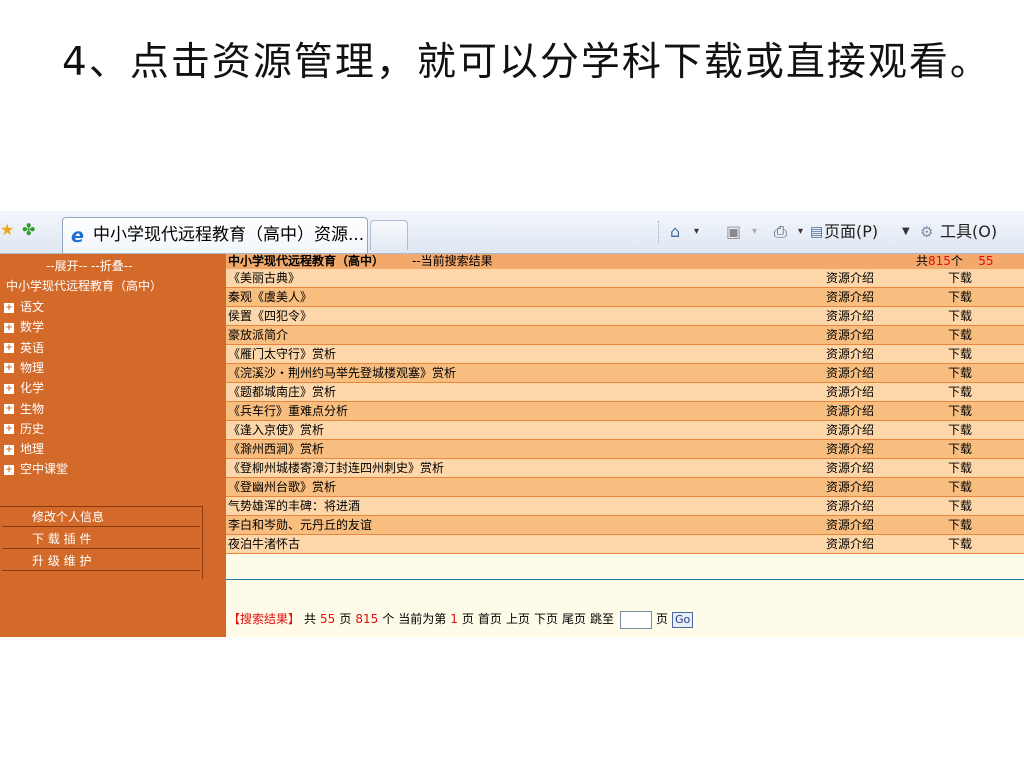  I want to click on resource-title-link: 秦观《虞美人》, so click(270, 297).